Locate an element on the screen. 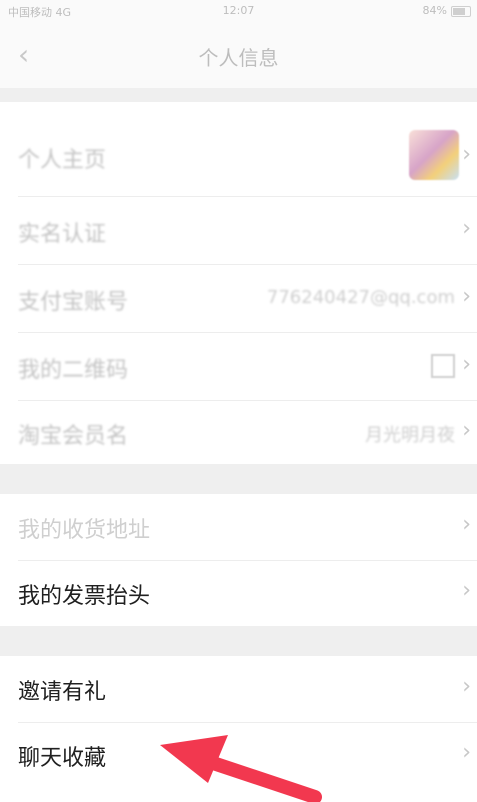 The image size is (477, 802). row-value: 776240427@qq.com is located at coordinates (360, 297).